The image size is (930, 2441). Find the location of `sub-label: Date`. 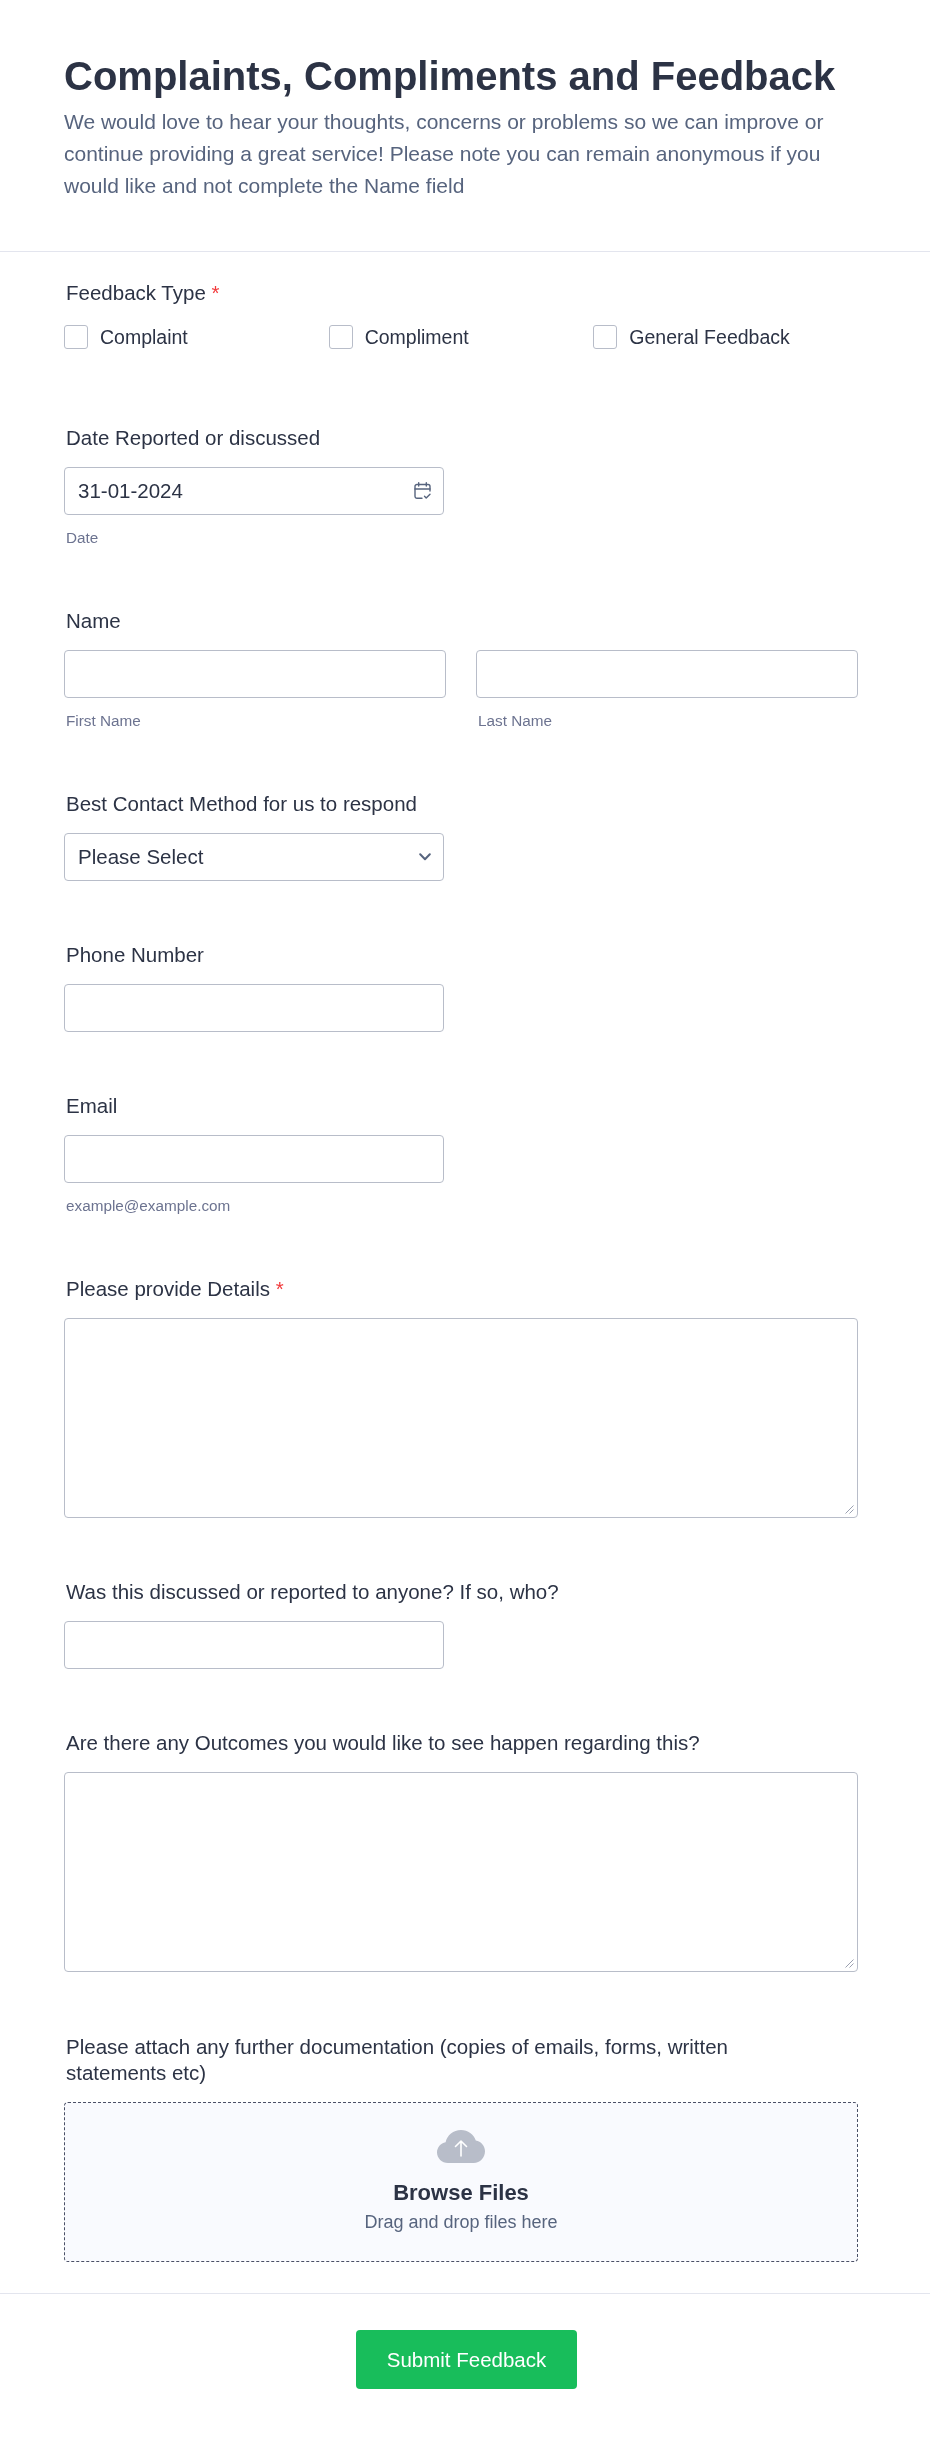

sub-label: Date is located at coordinates (82, 538).